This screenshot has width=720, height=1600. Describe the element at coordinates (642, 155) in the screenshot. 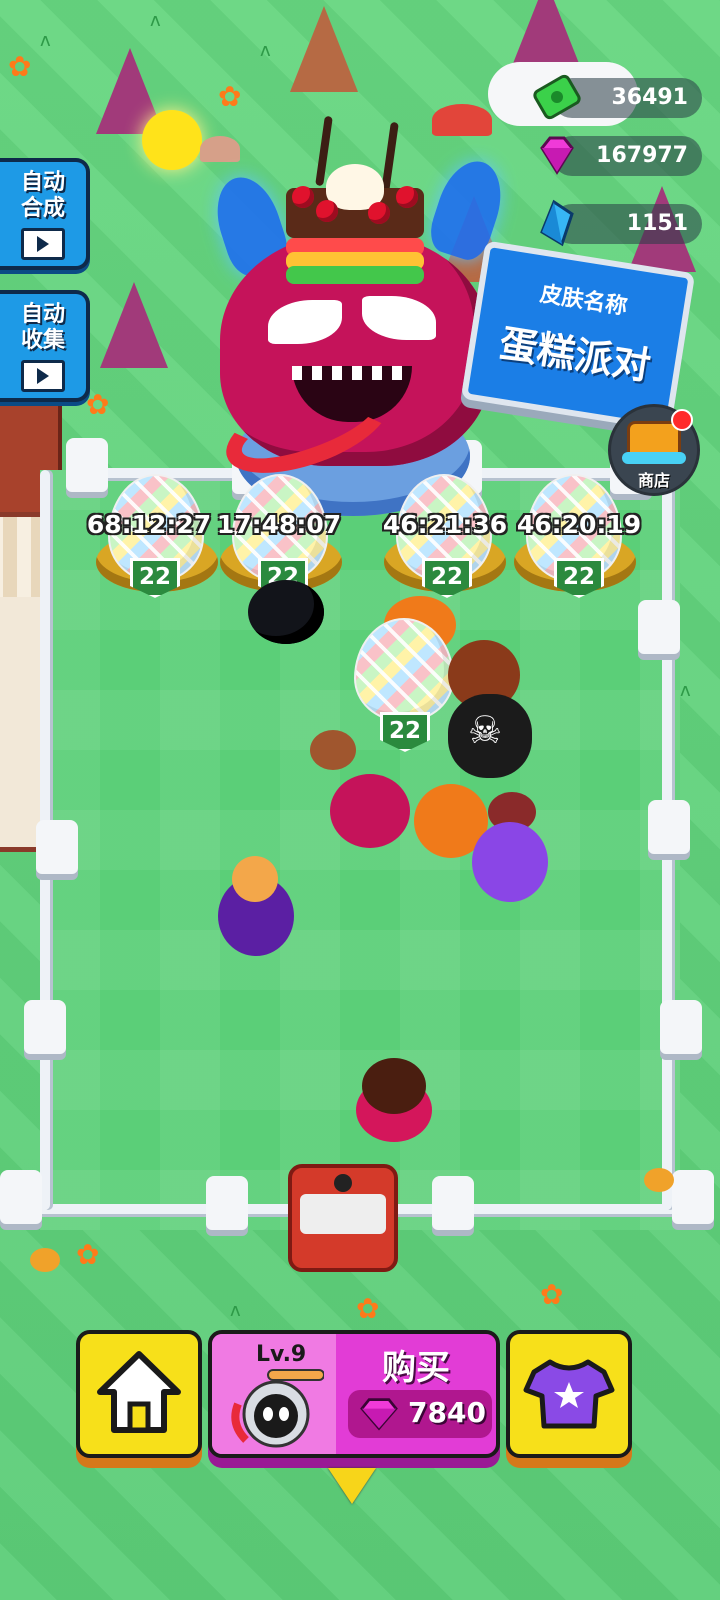

I see `gem-value: 167977` at that location.